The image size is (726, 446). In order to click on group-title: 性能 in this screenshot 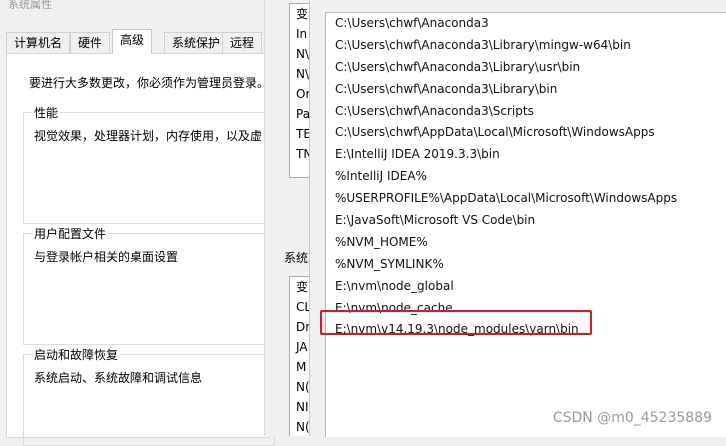, I will do `click(46, 112)`.